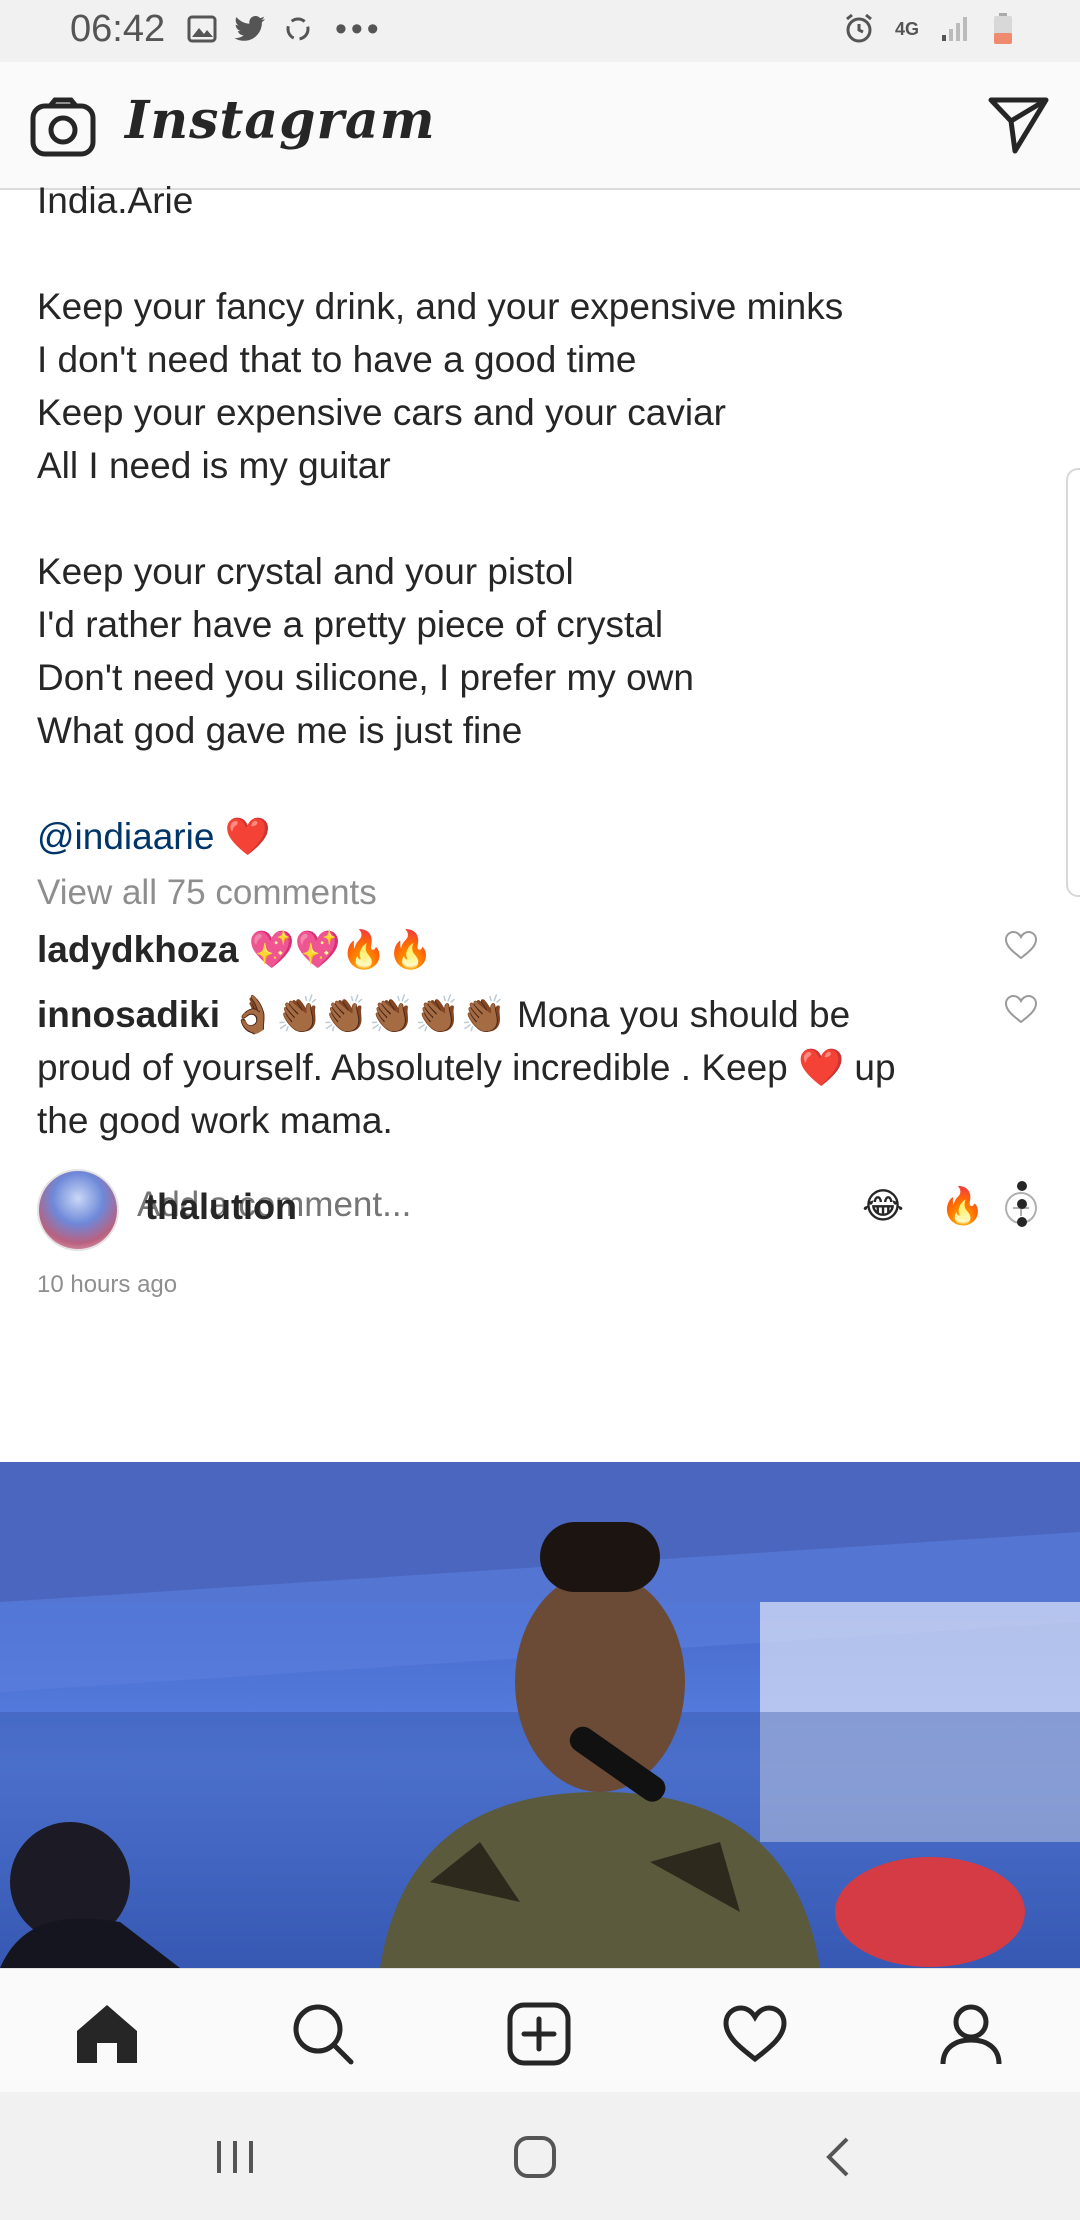 This screenshot has width=1080, height=2220. I want to click on nav-new-post-icon, so click(539, 2034).